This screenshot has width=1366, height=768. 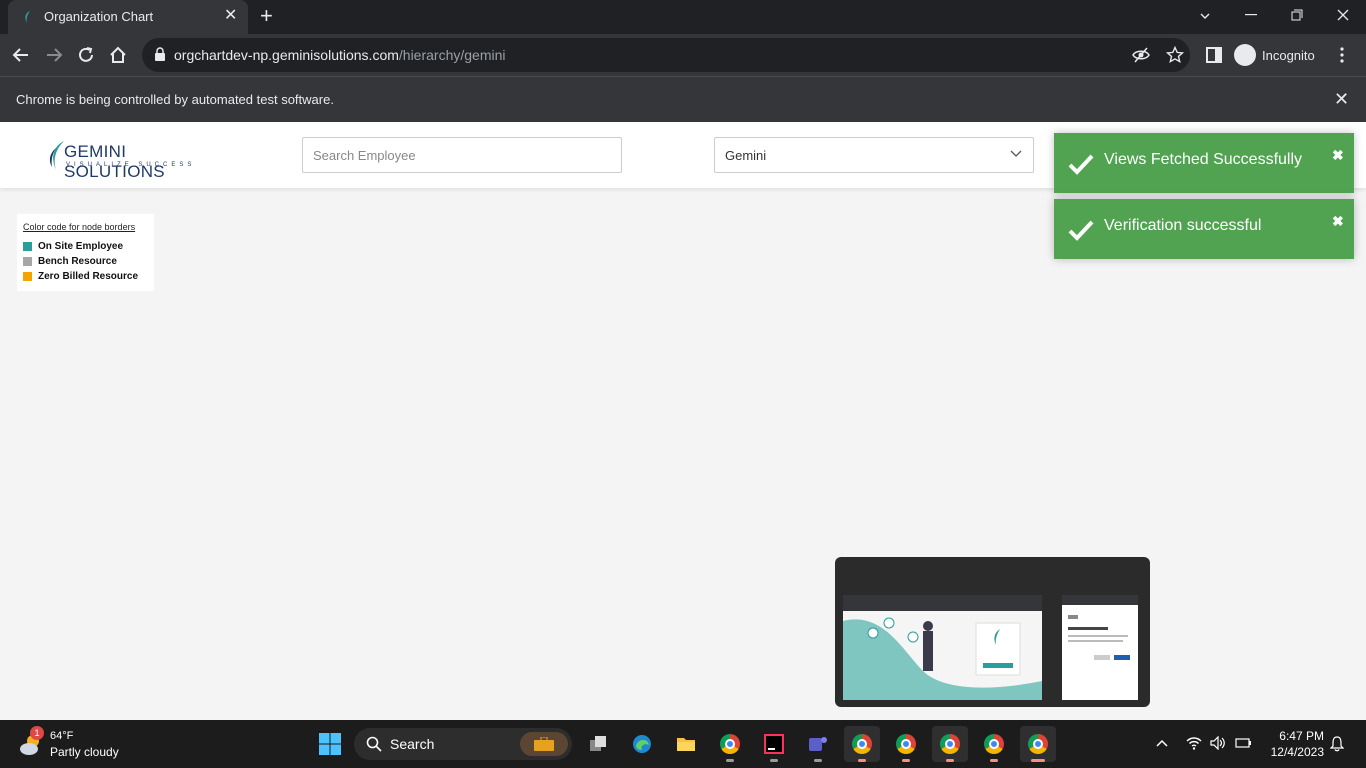 I want to click on legend-item: On Site Employee, so click(x=73, y=246).